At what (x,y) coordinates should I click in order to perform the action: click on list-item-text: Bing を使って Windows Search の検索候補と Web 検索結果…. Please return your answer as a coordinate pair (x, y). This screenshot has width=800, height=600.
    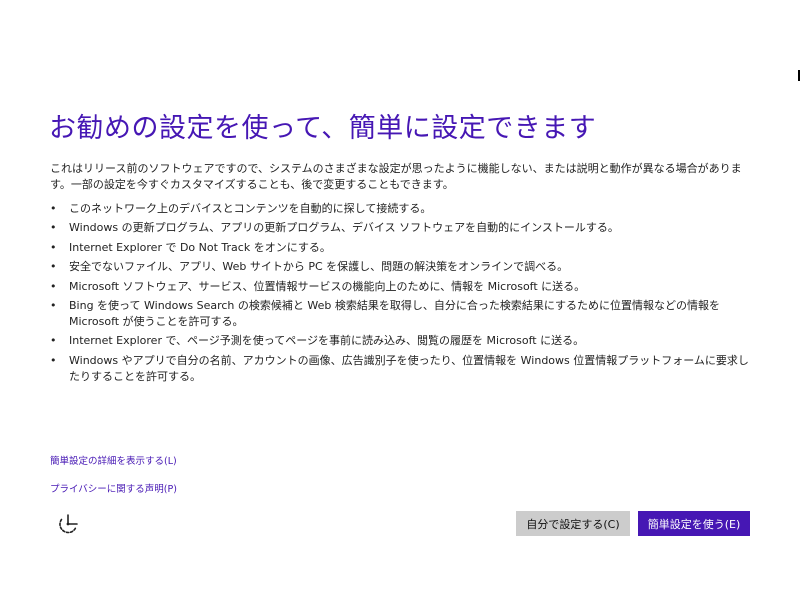
    Looking at the image, I should click on (394, 313).